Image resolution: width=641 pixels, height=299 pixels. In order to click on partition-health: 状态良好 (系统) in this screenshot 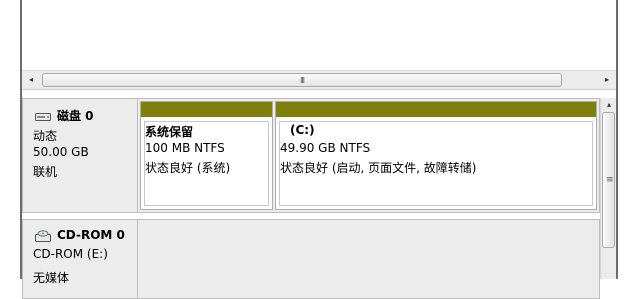, I will do `click(188, 168)`.